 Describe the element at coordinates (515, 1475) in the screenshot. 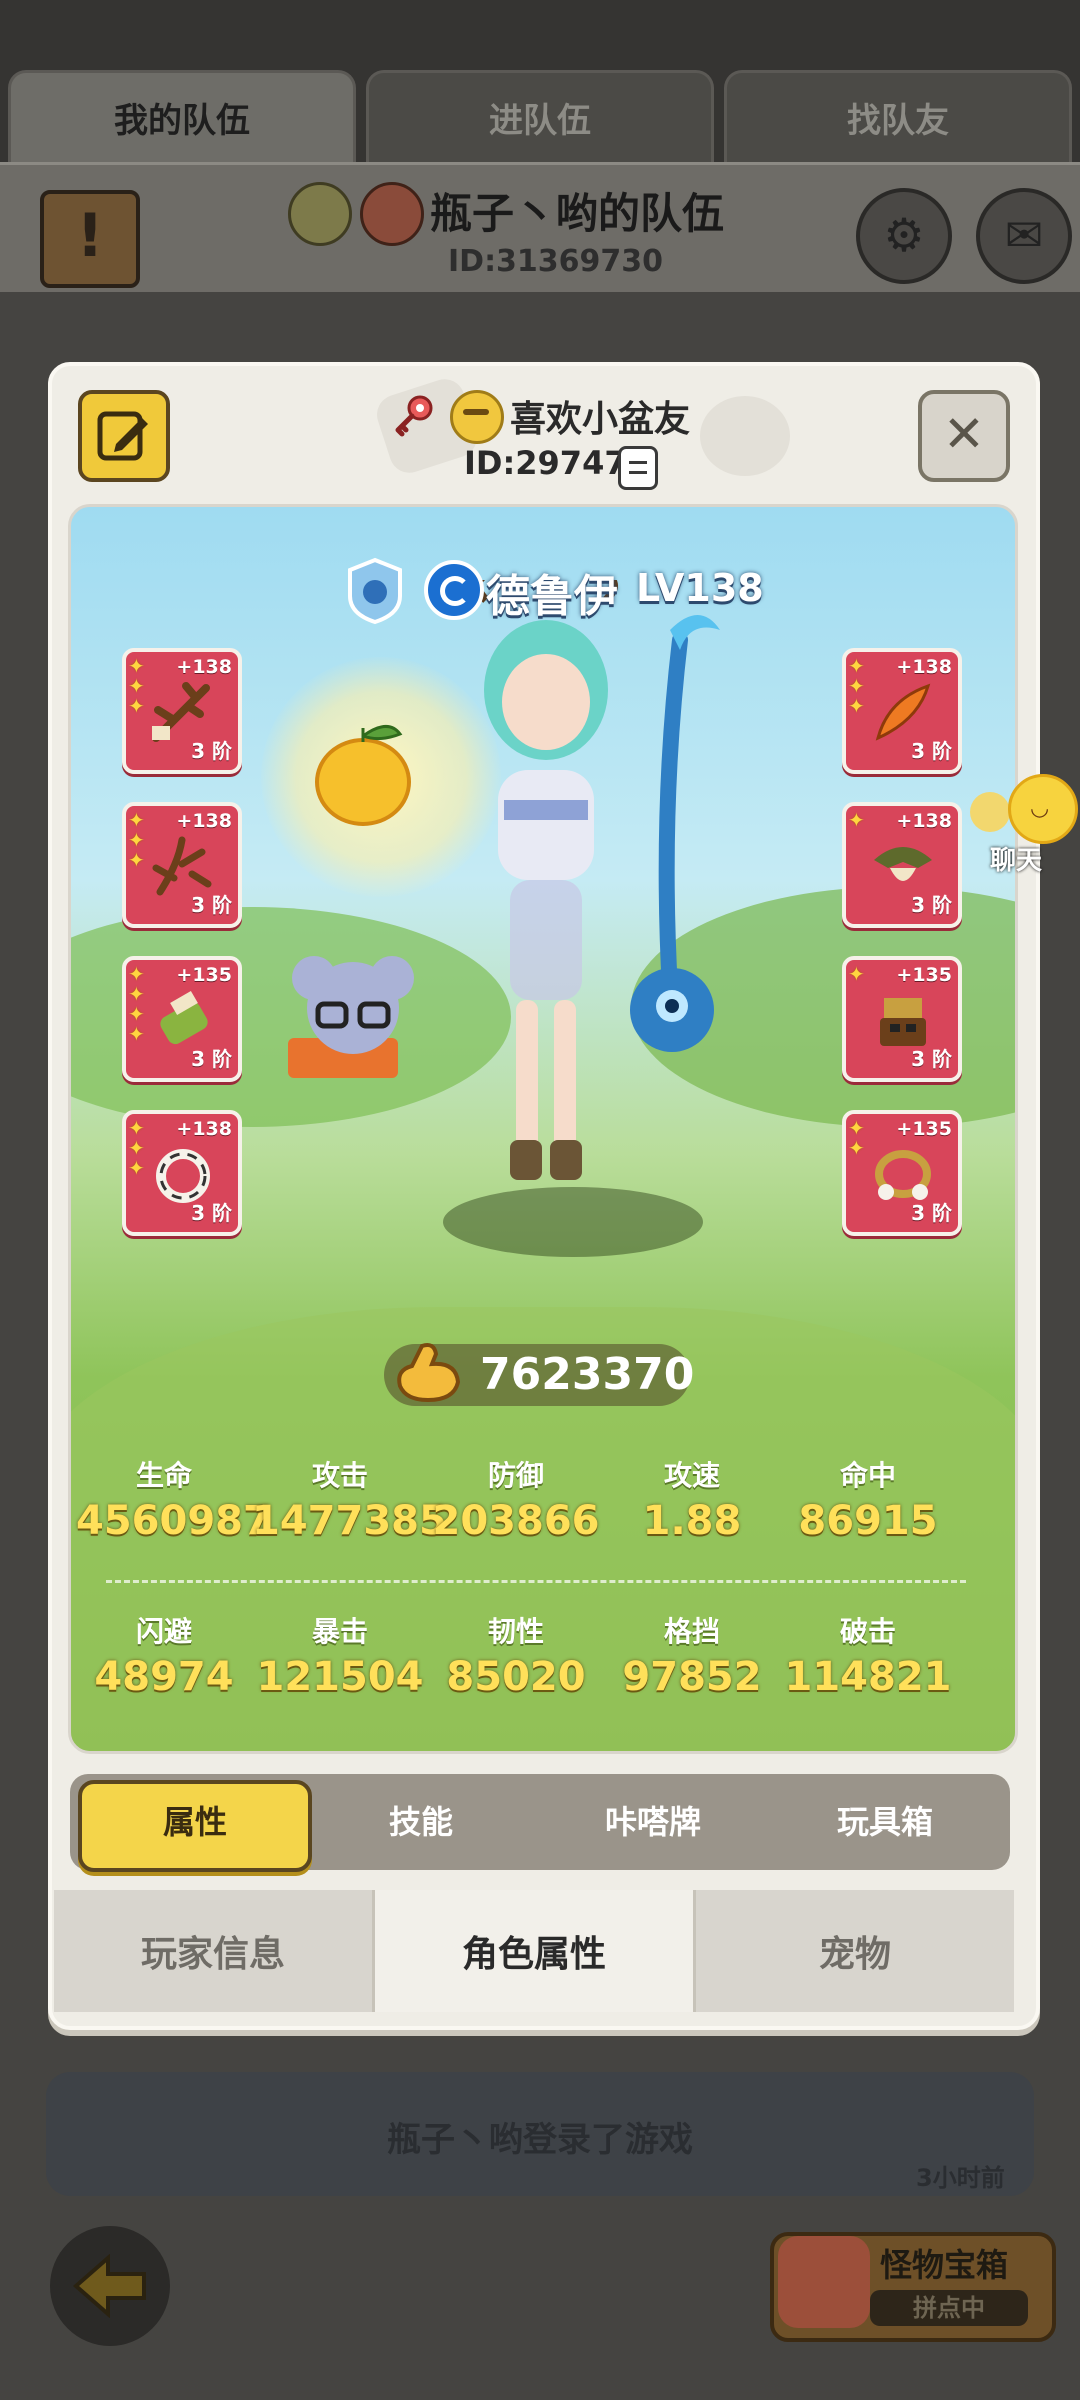

I see `stat-label: 防御` at that location.